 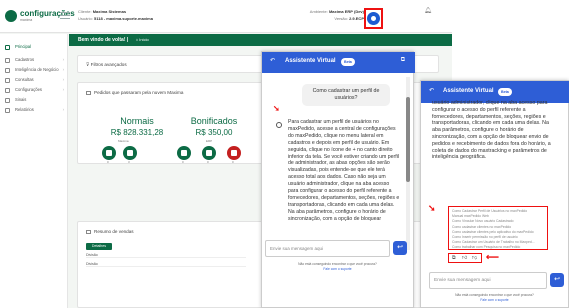 I want to click on user-message: Como cadastrar um perfil de usuários?, so click(x=346, y=95).